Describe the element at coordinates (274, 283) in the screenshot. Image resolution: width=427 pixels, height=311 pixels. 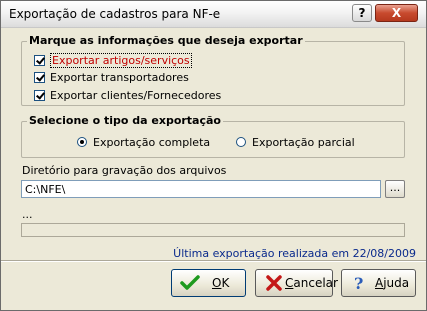
I see `cross-icon` at that location.